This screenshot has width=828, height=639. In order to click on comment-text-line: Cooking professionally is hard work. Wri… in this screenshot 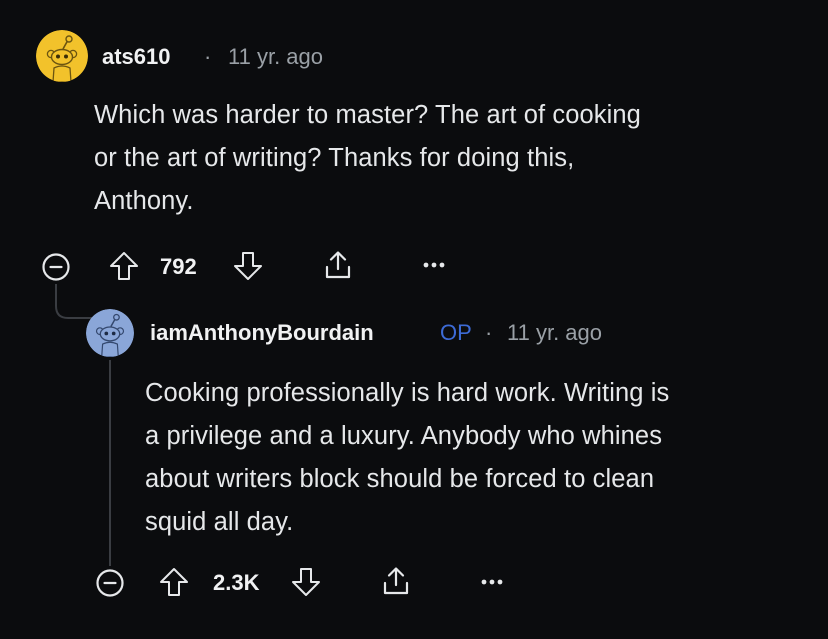, I will do `click(407, 393)`.